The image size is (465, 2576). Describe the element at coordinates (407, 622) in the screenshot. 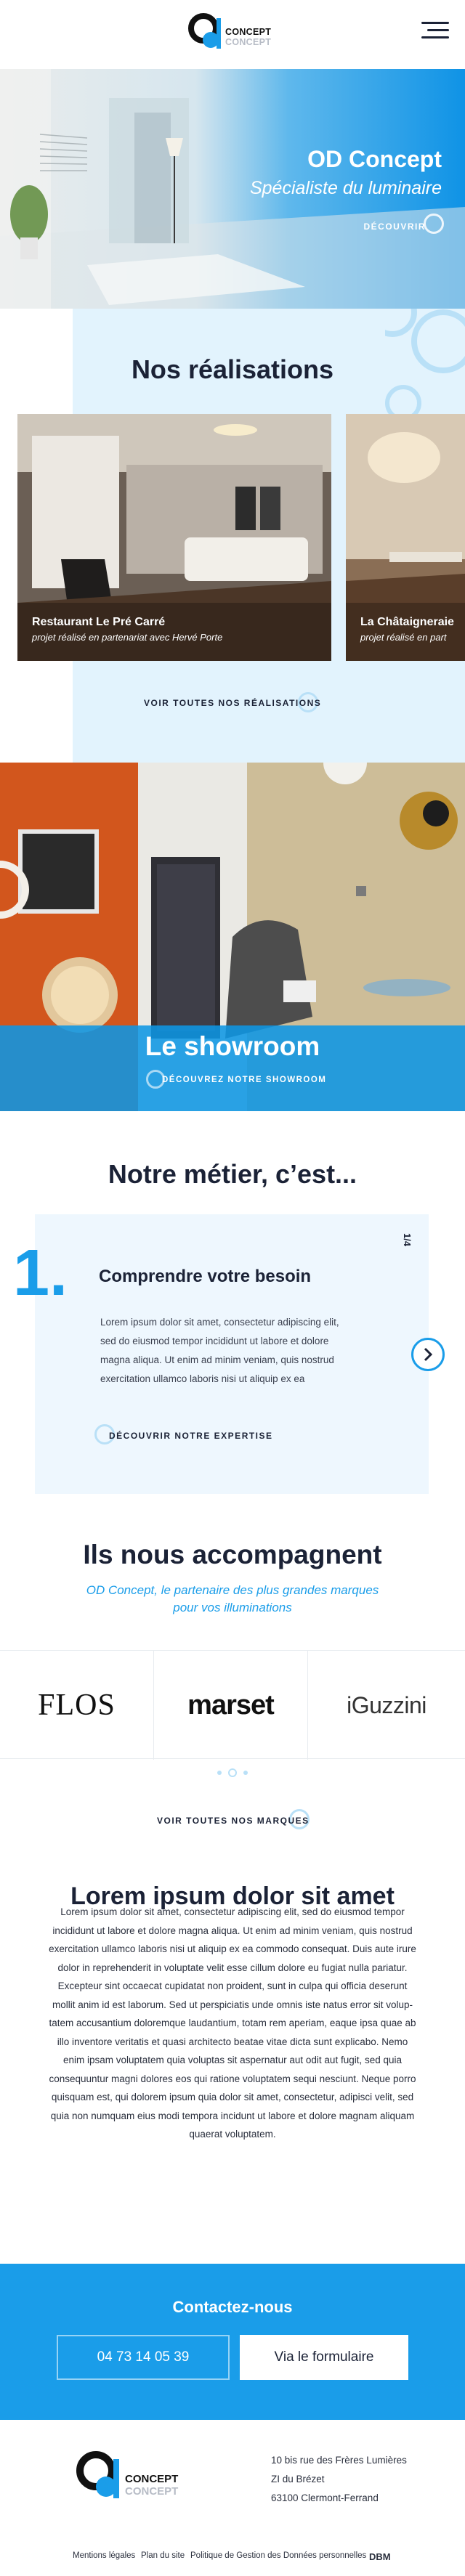

I see `realisation-title: La Châtaigneraie` at that location.